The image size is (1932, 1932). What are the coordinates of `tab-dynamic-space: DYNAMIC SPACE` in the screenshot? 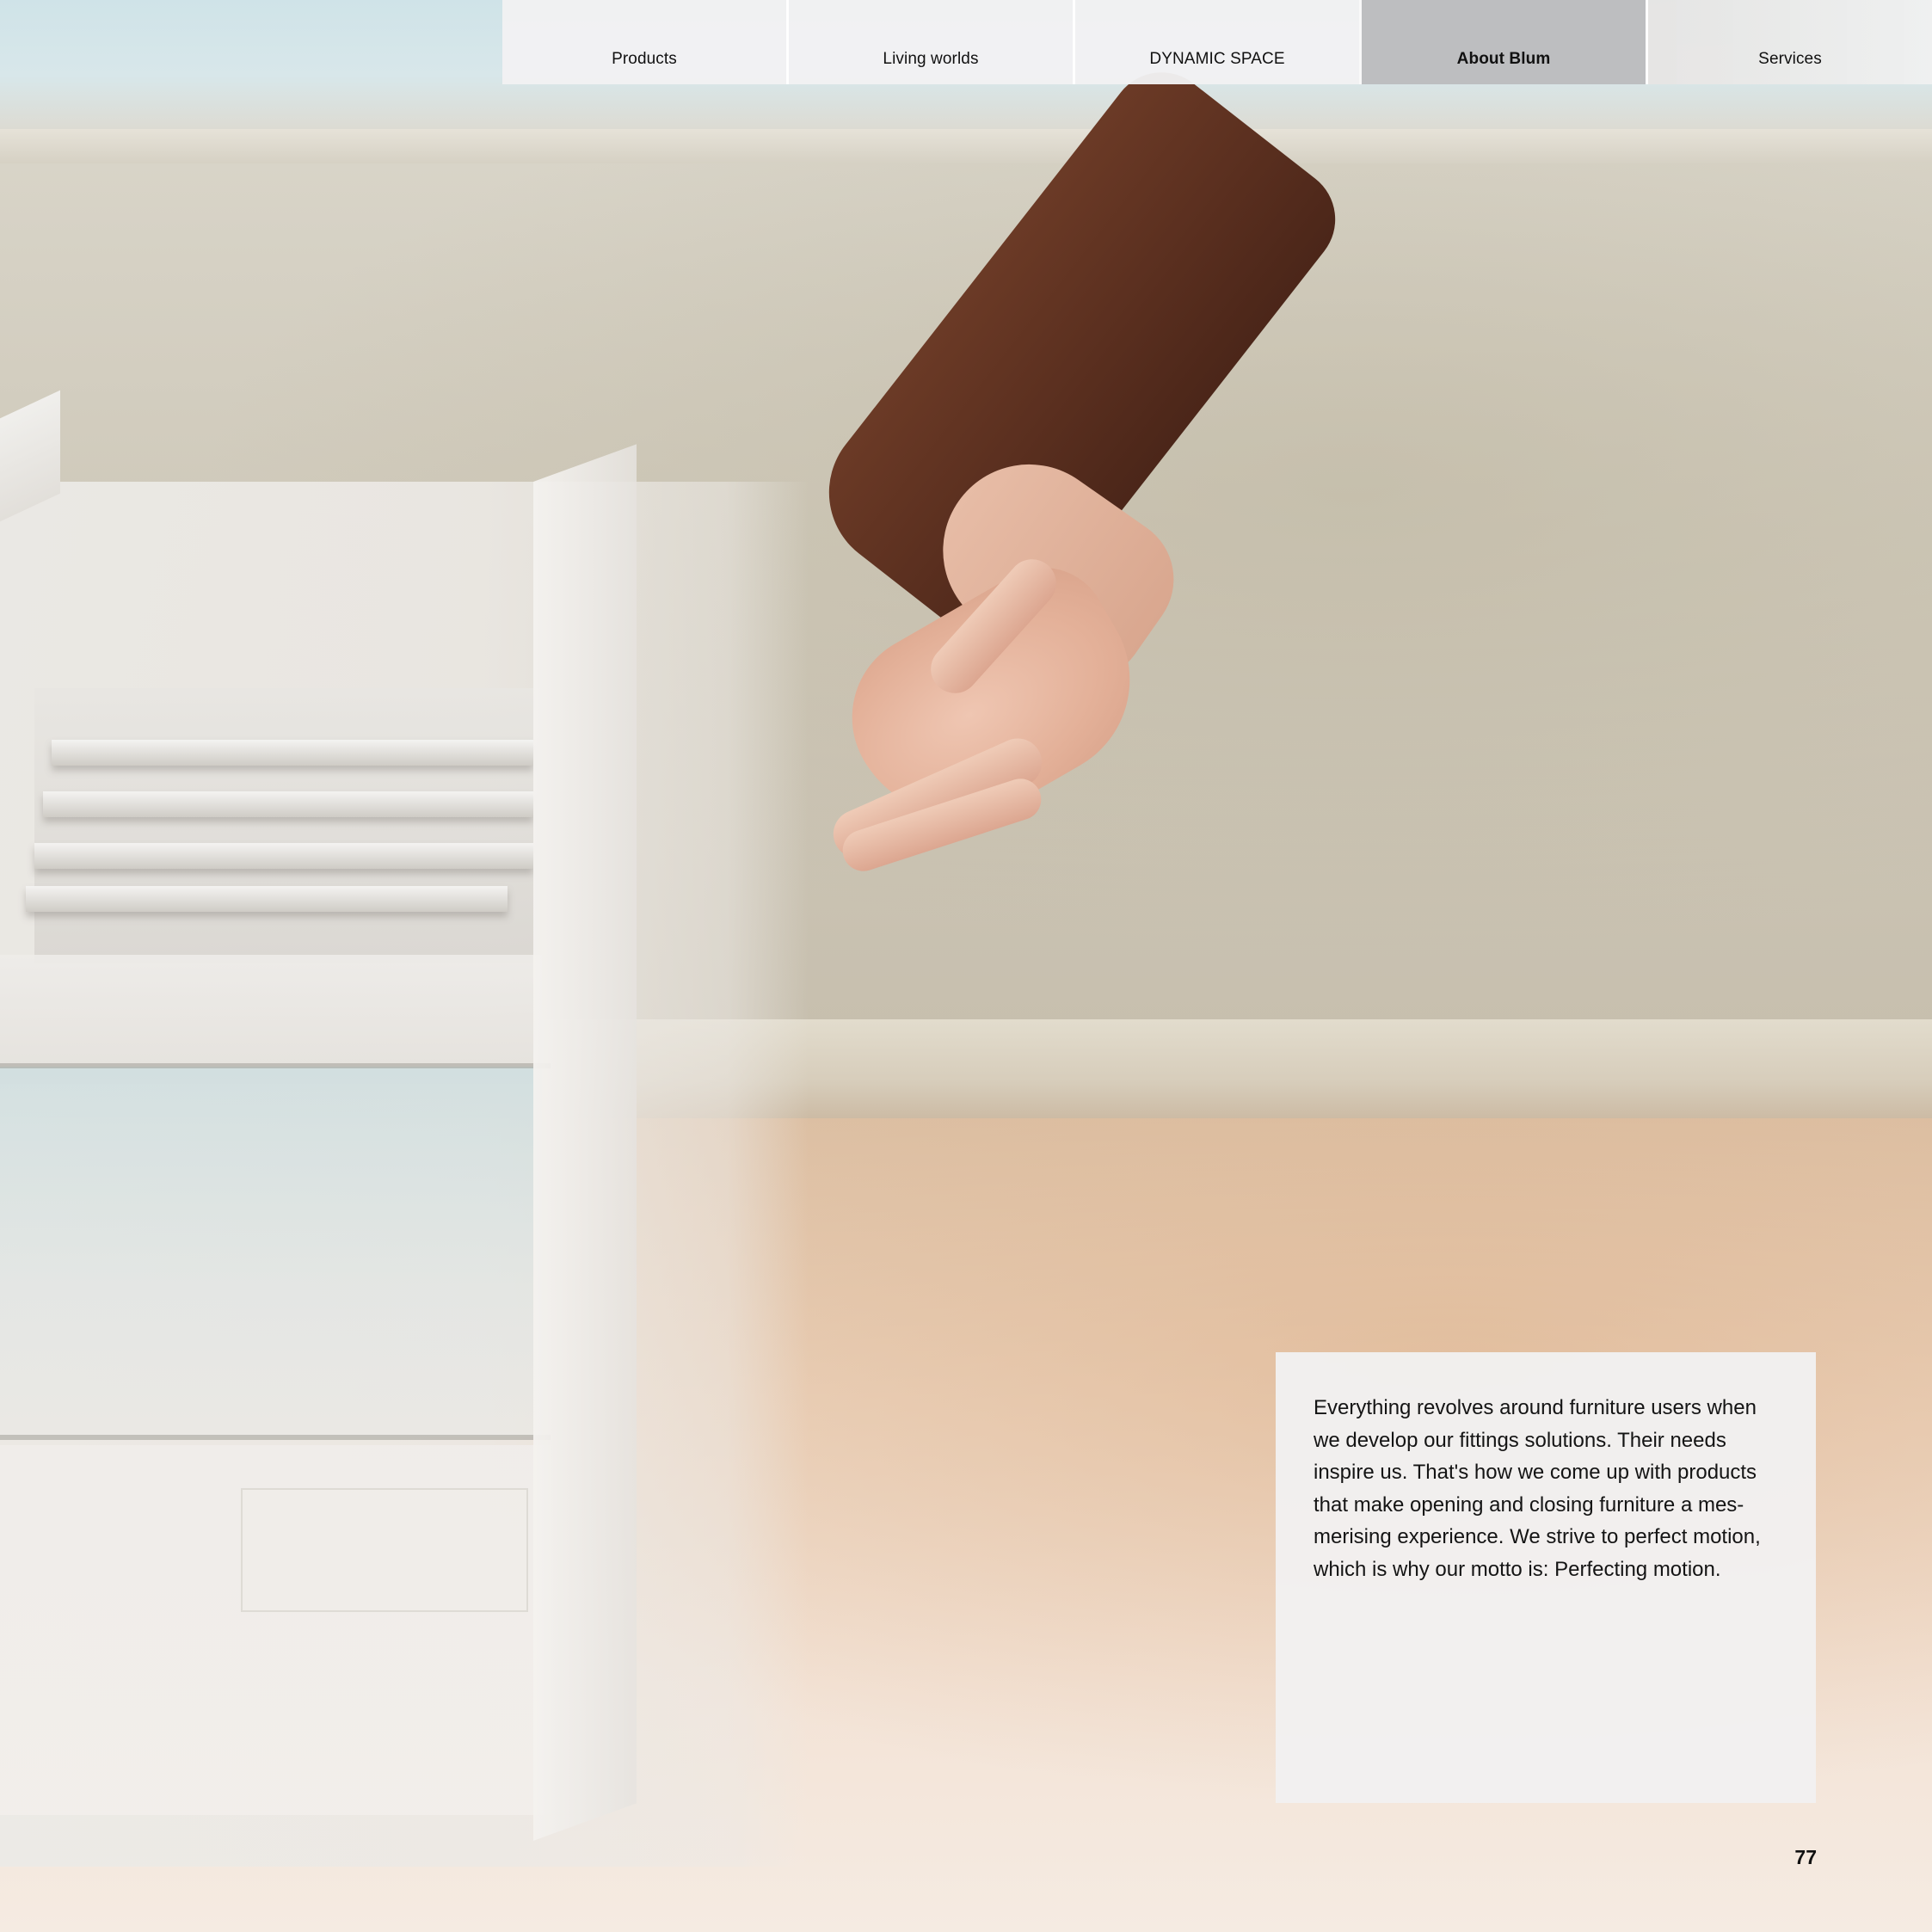 It's located at (1216, 42).